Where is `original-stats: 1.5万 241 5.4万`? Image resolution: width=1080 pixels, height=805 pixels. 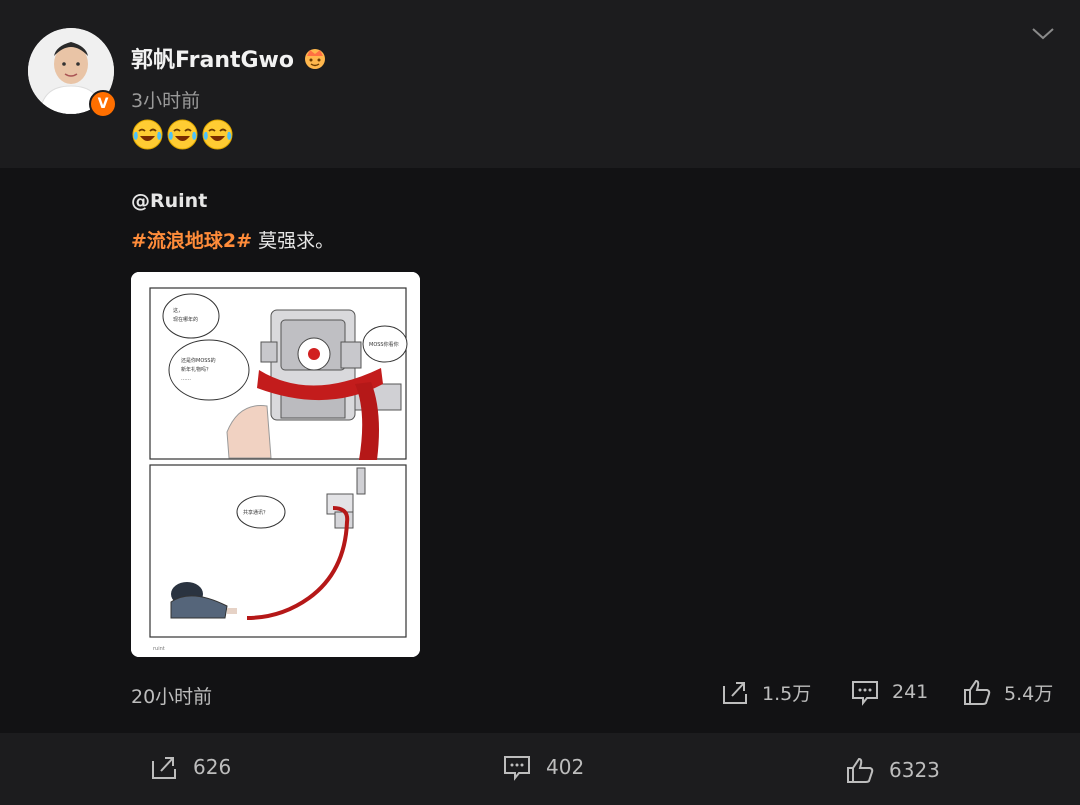
original-stats: 1.5万 241 5.4万 is located at coordinates (890, 694).